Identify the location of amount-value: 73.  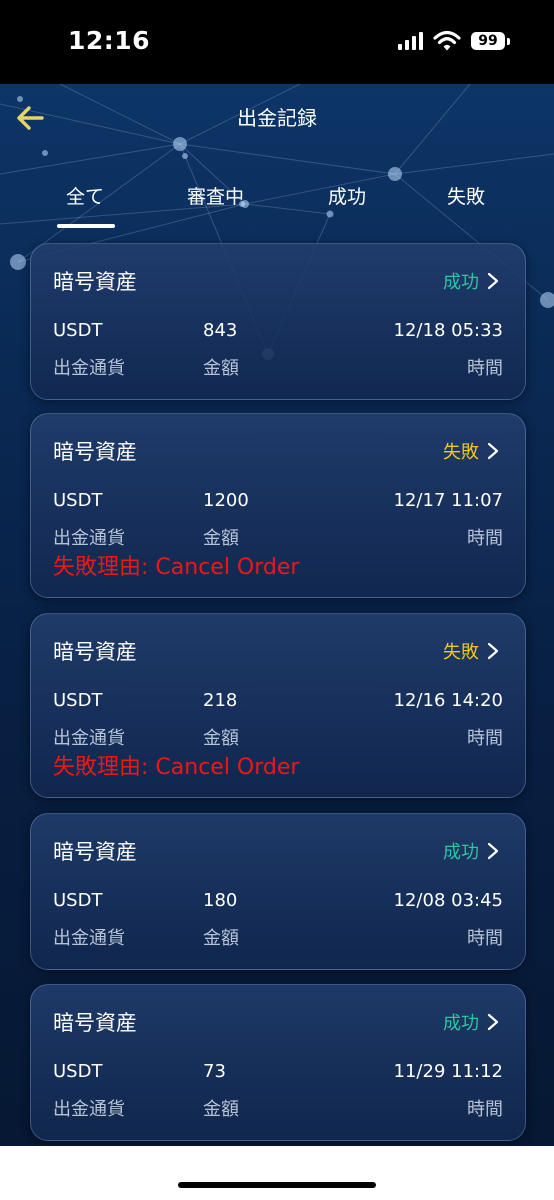
(214, 1071).